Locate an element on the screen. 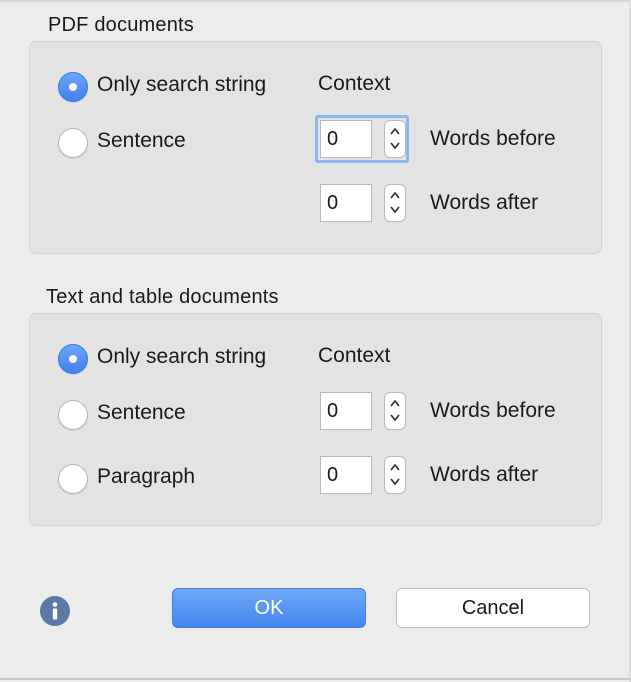 The width and height of the screenshot is (631, 682). text-table-words-before-field: 0 is located at coordinates (346, 411).